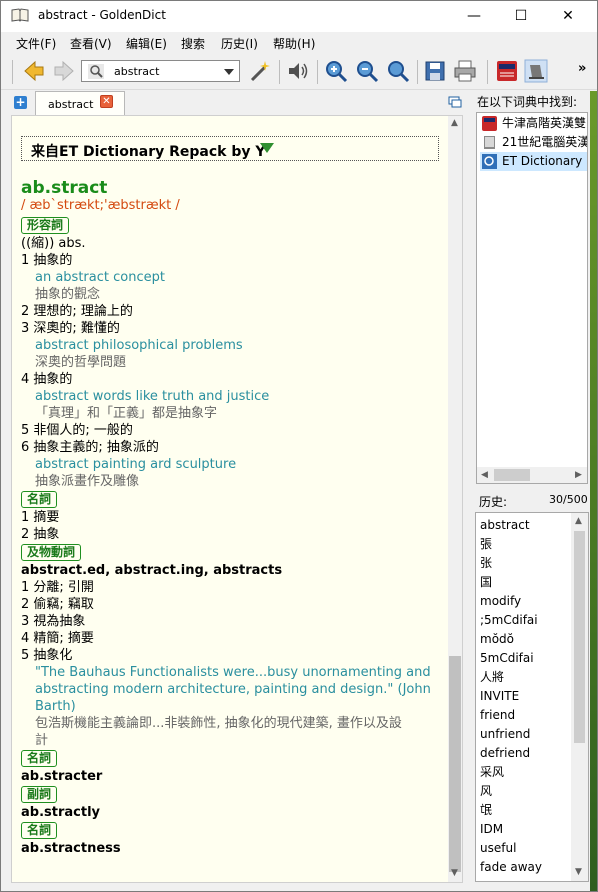  Describe the element at coordinates (486, 582) in the screenshot. I see `history-item: 国` at that location.